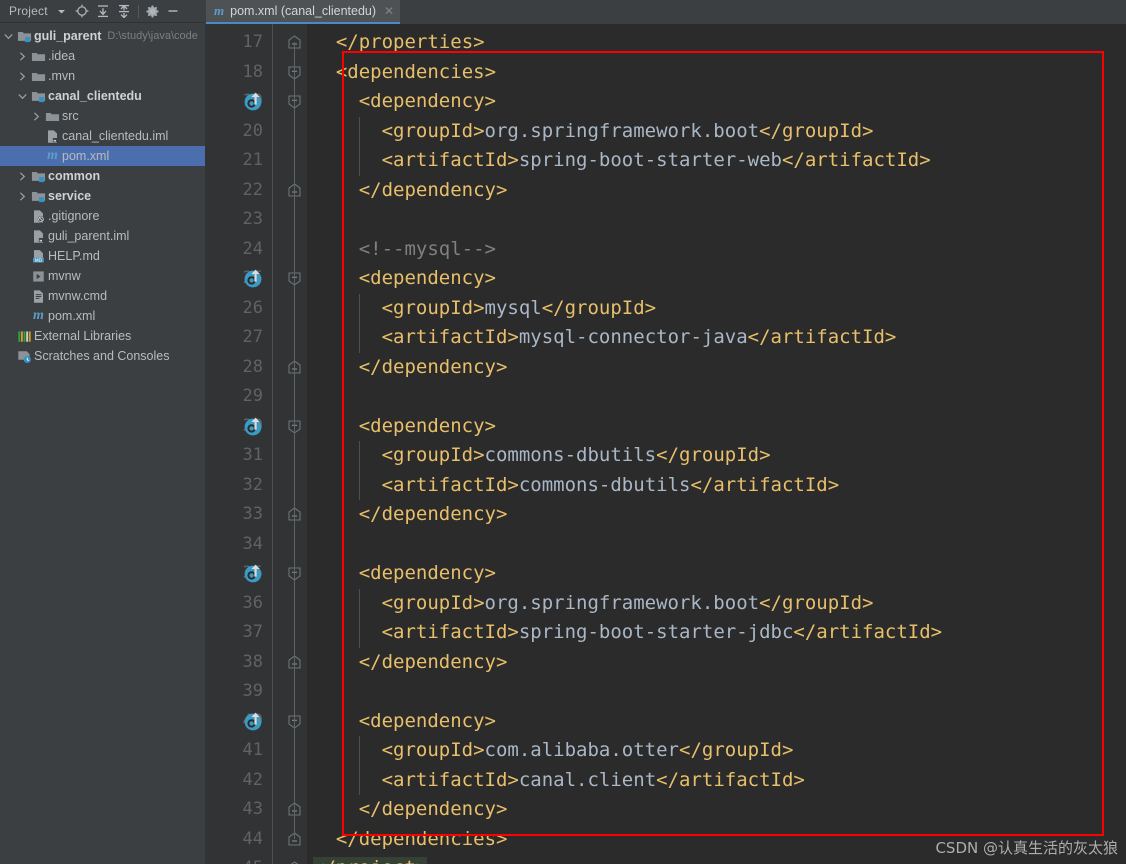 This screenshot has height=864, width=1126. I want to click on code-line: <dependencies>, so click(416, 73).